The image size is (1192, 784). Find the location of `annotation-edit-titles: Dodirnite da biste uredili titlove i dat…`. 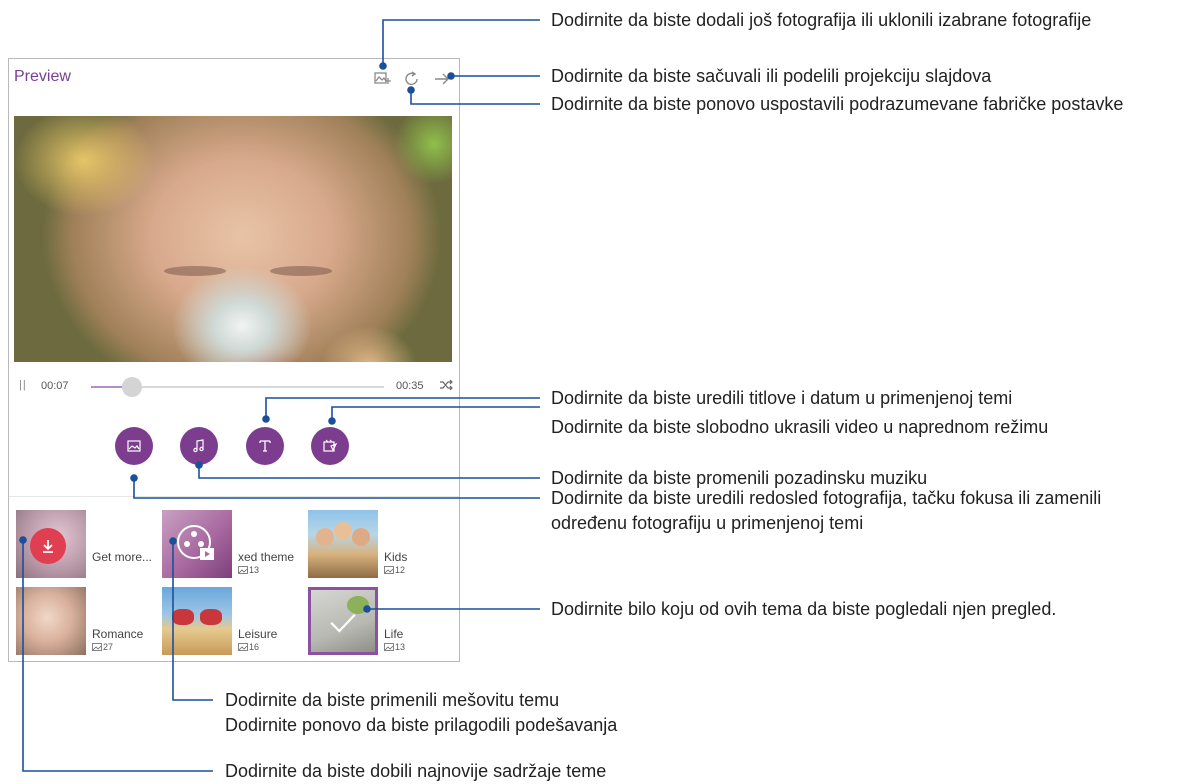

annotation-edit-titles: Dodirnite da biste uredili titlove i dat… is located at coordinates (782, 398).